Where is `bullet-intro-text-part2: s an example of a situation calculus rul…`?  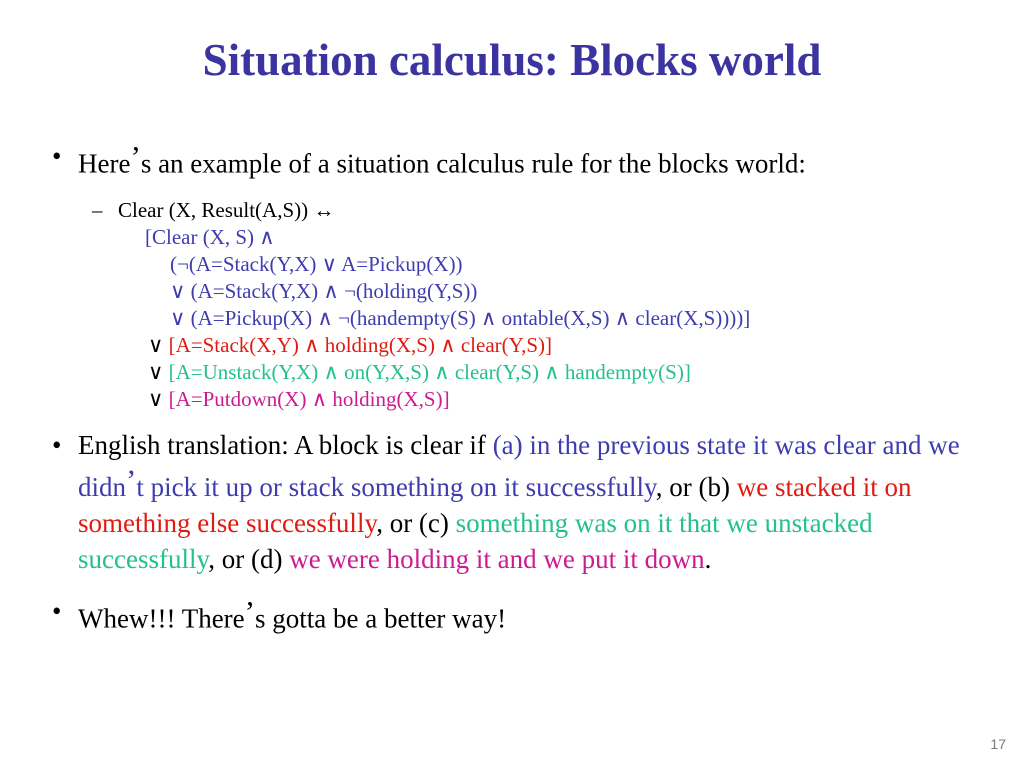 bullet-intro-text-part2: s an example of a situation calculus rul… is located at coordinates (473, 163).